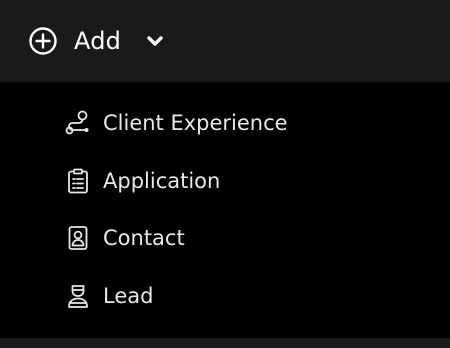  Describe the element at coordinates (78, 181) in the screenshot. I see `clipboard-list-icon` at that location.